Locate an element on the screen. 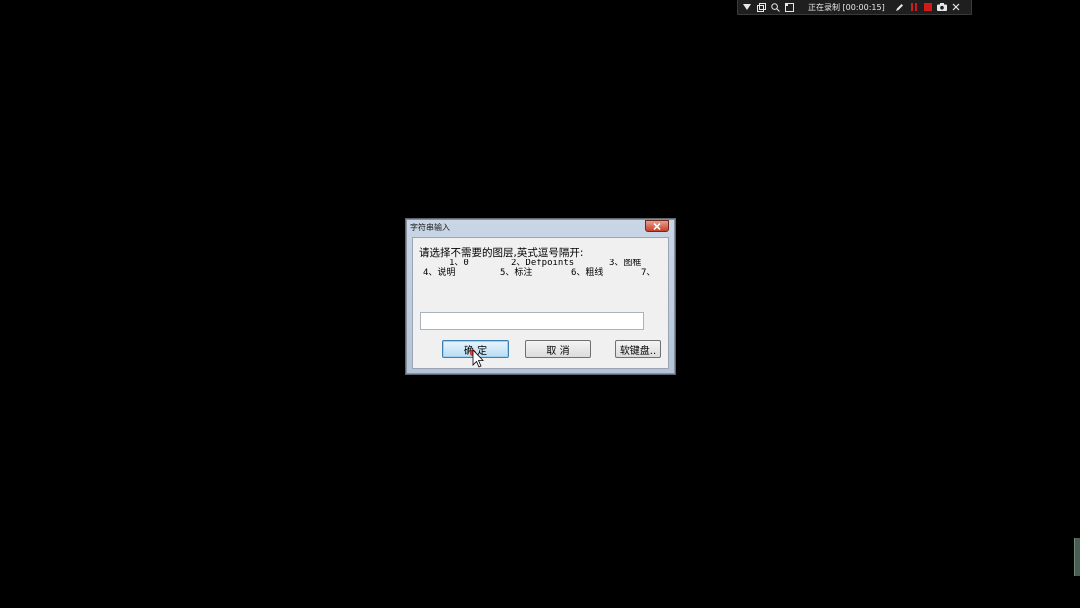 This screenshot has width=1080, height=608. cancel-button: 取 消 is located at coordinates (558, 349).